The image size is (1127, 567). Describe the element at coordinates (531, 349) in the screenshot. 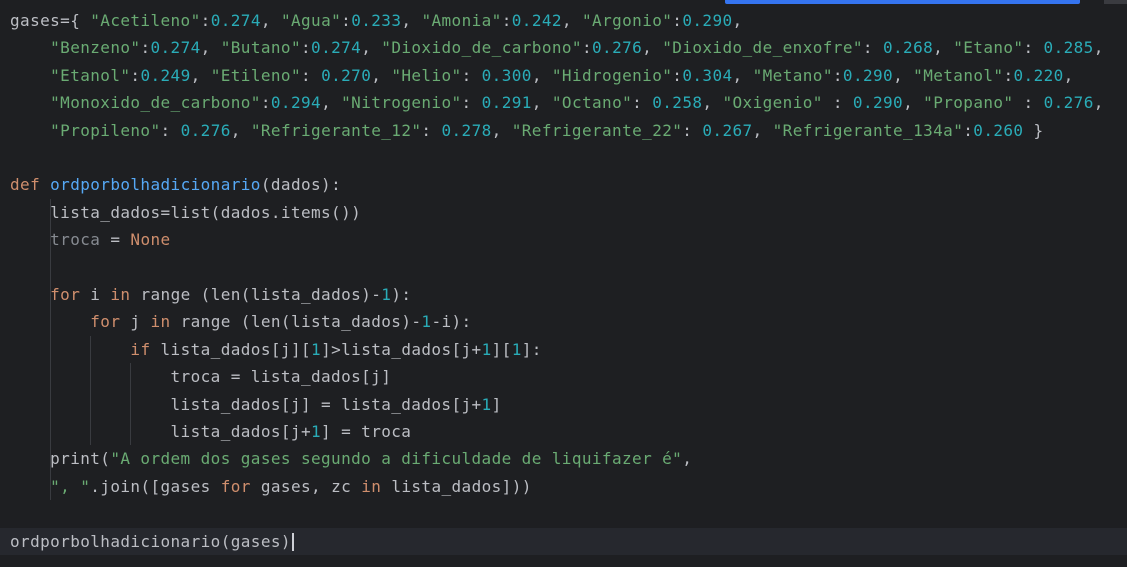

I see `code-token: ]:` at that location.